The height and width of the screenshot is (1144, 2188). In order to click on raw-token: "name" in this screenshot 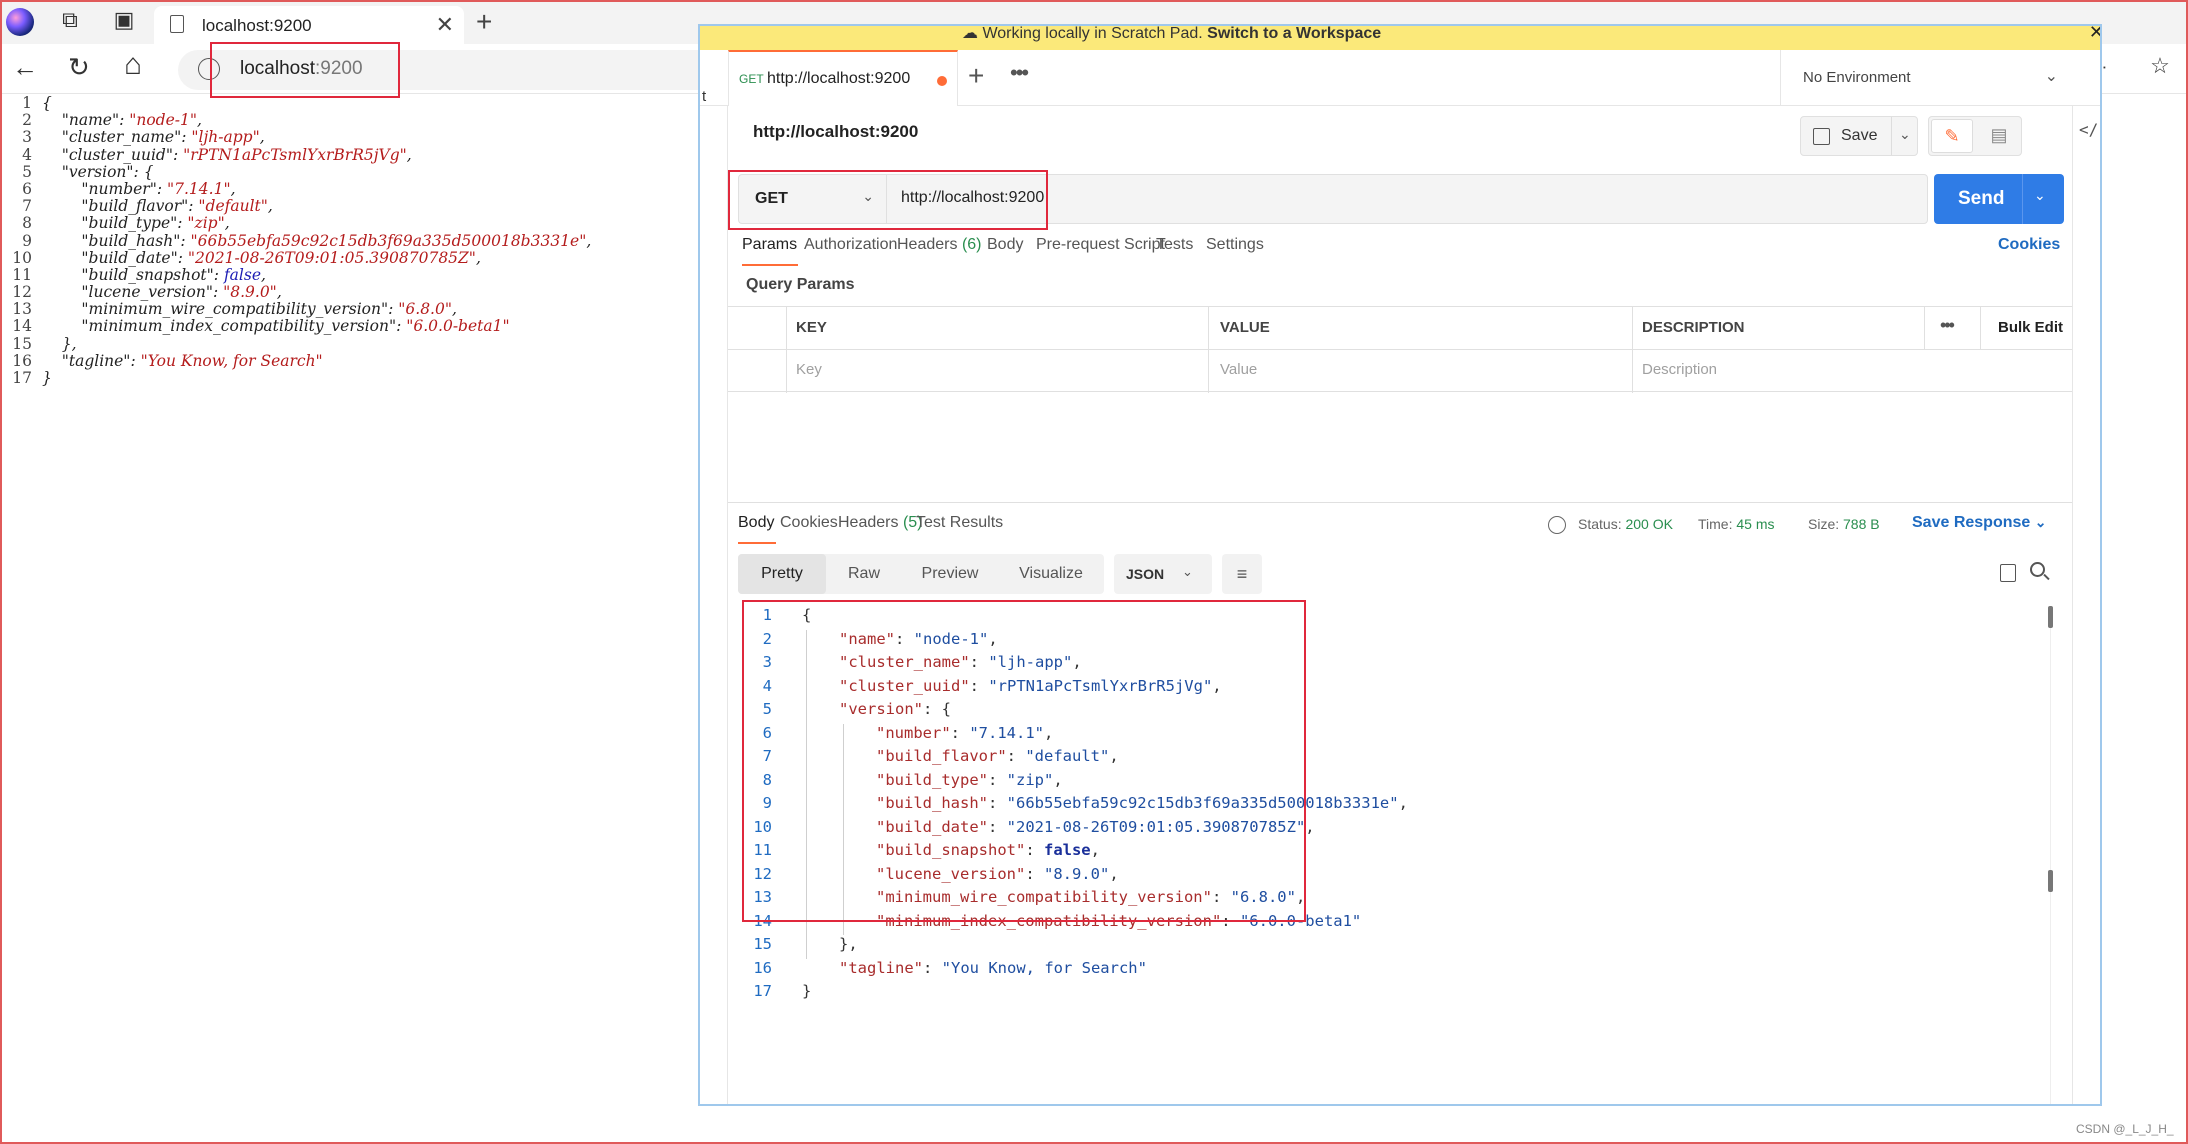, I will do `click(90, 120)`.